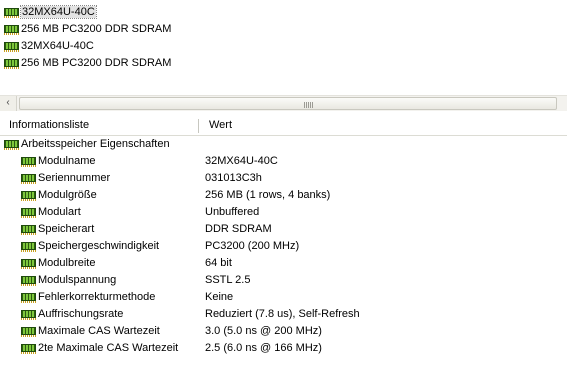  Describe the element at coordinates (77, 280) in the screenshot. I see `property-name: Modulspannung` at that location.